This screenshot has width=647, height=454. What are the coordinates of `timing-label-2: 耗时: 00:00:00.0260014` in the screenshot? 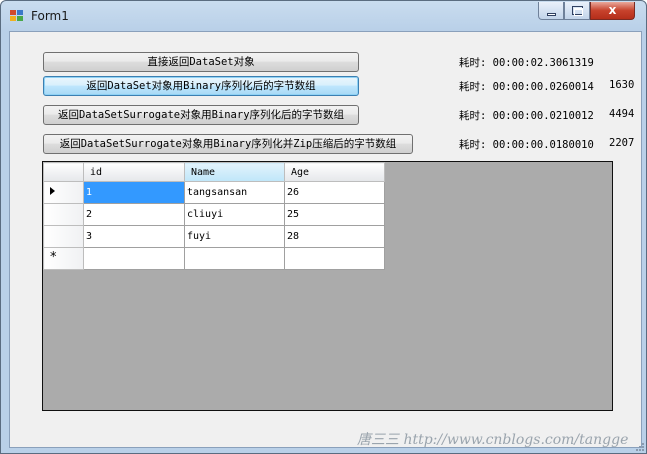 It's located at (526, 87).